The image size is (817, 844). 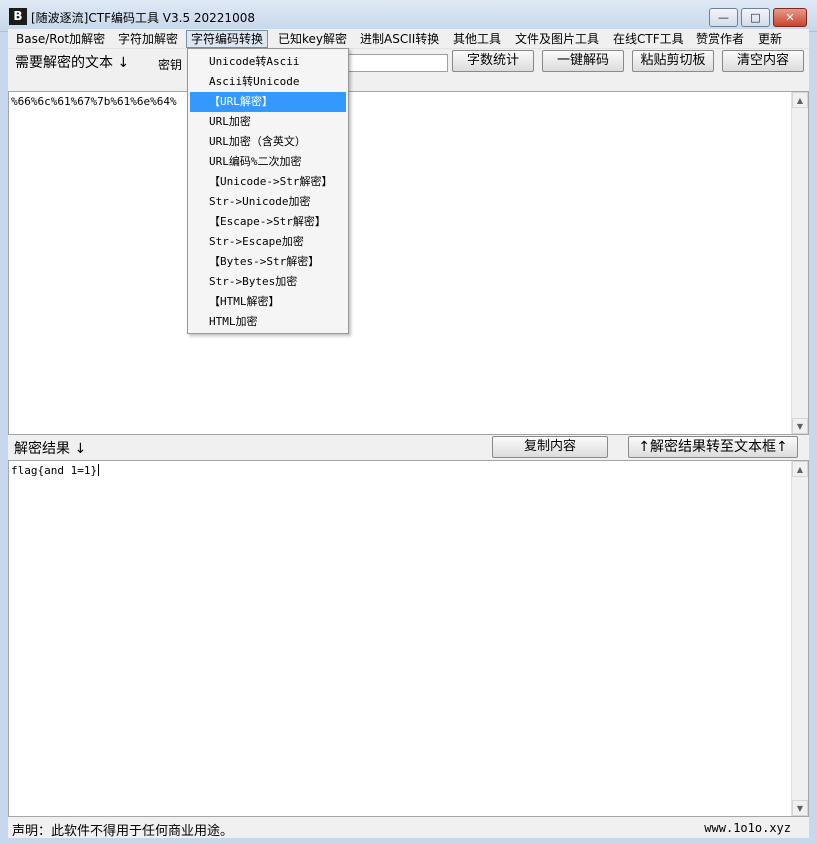 I want to click on title-bar: B [随波逐流]CTF编码工具 V3.5 20221008 — □ ✕, so click(x=408, y=16).